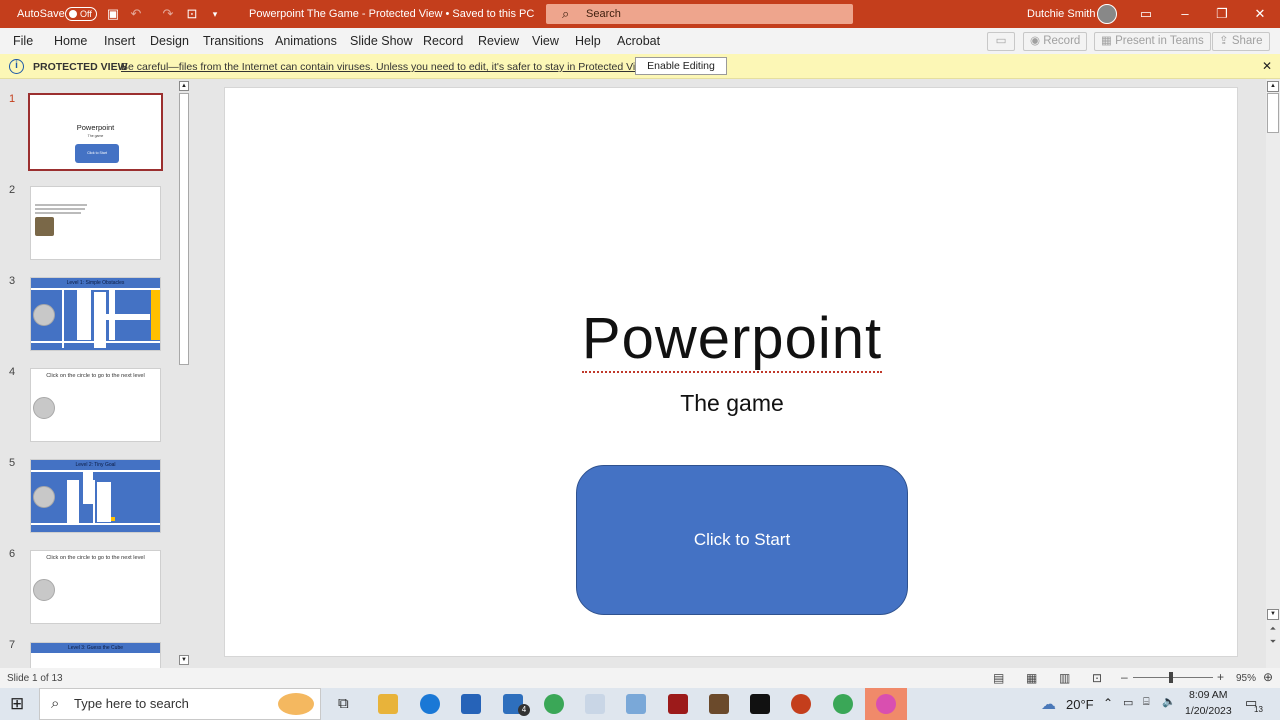  I want to click on powerpoint-icon, so click(801, 704).